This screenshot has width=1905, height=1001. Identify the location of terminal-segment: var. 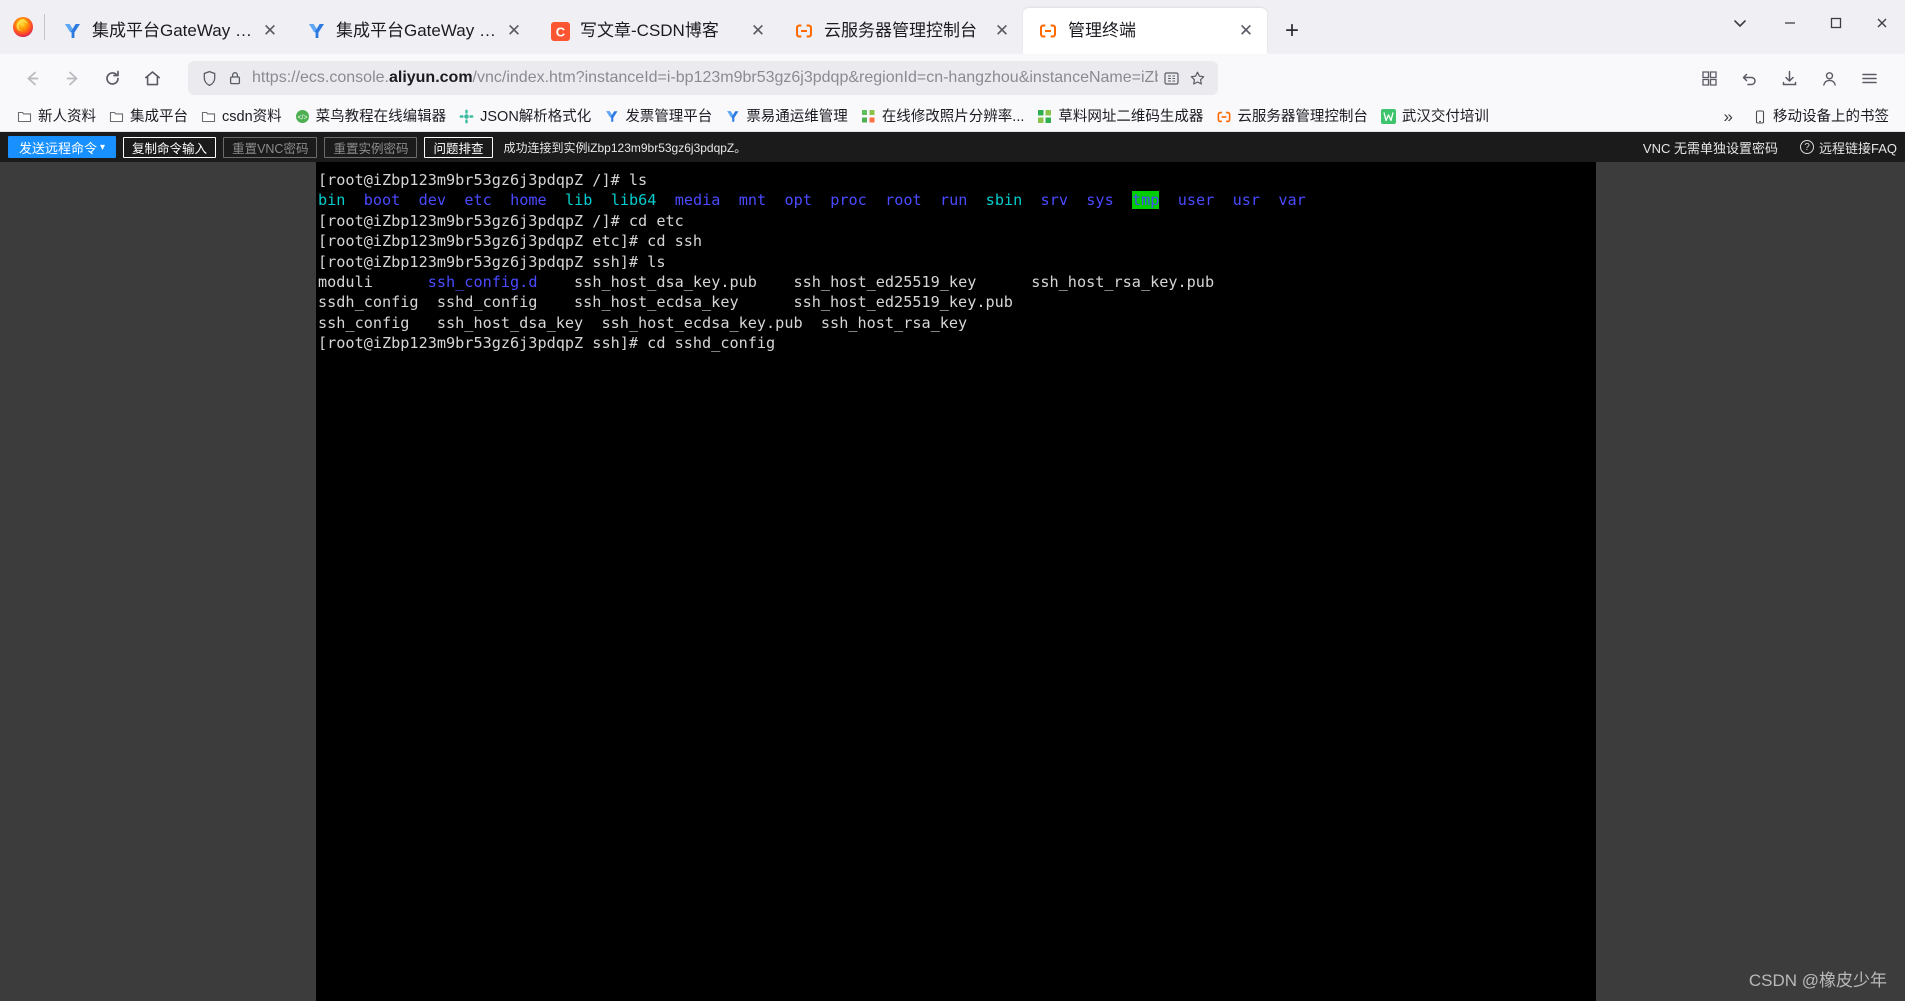
(1292, 200).